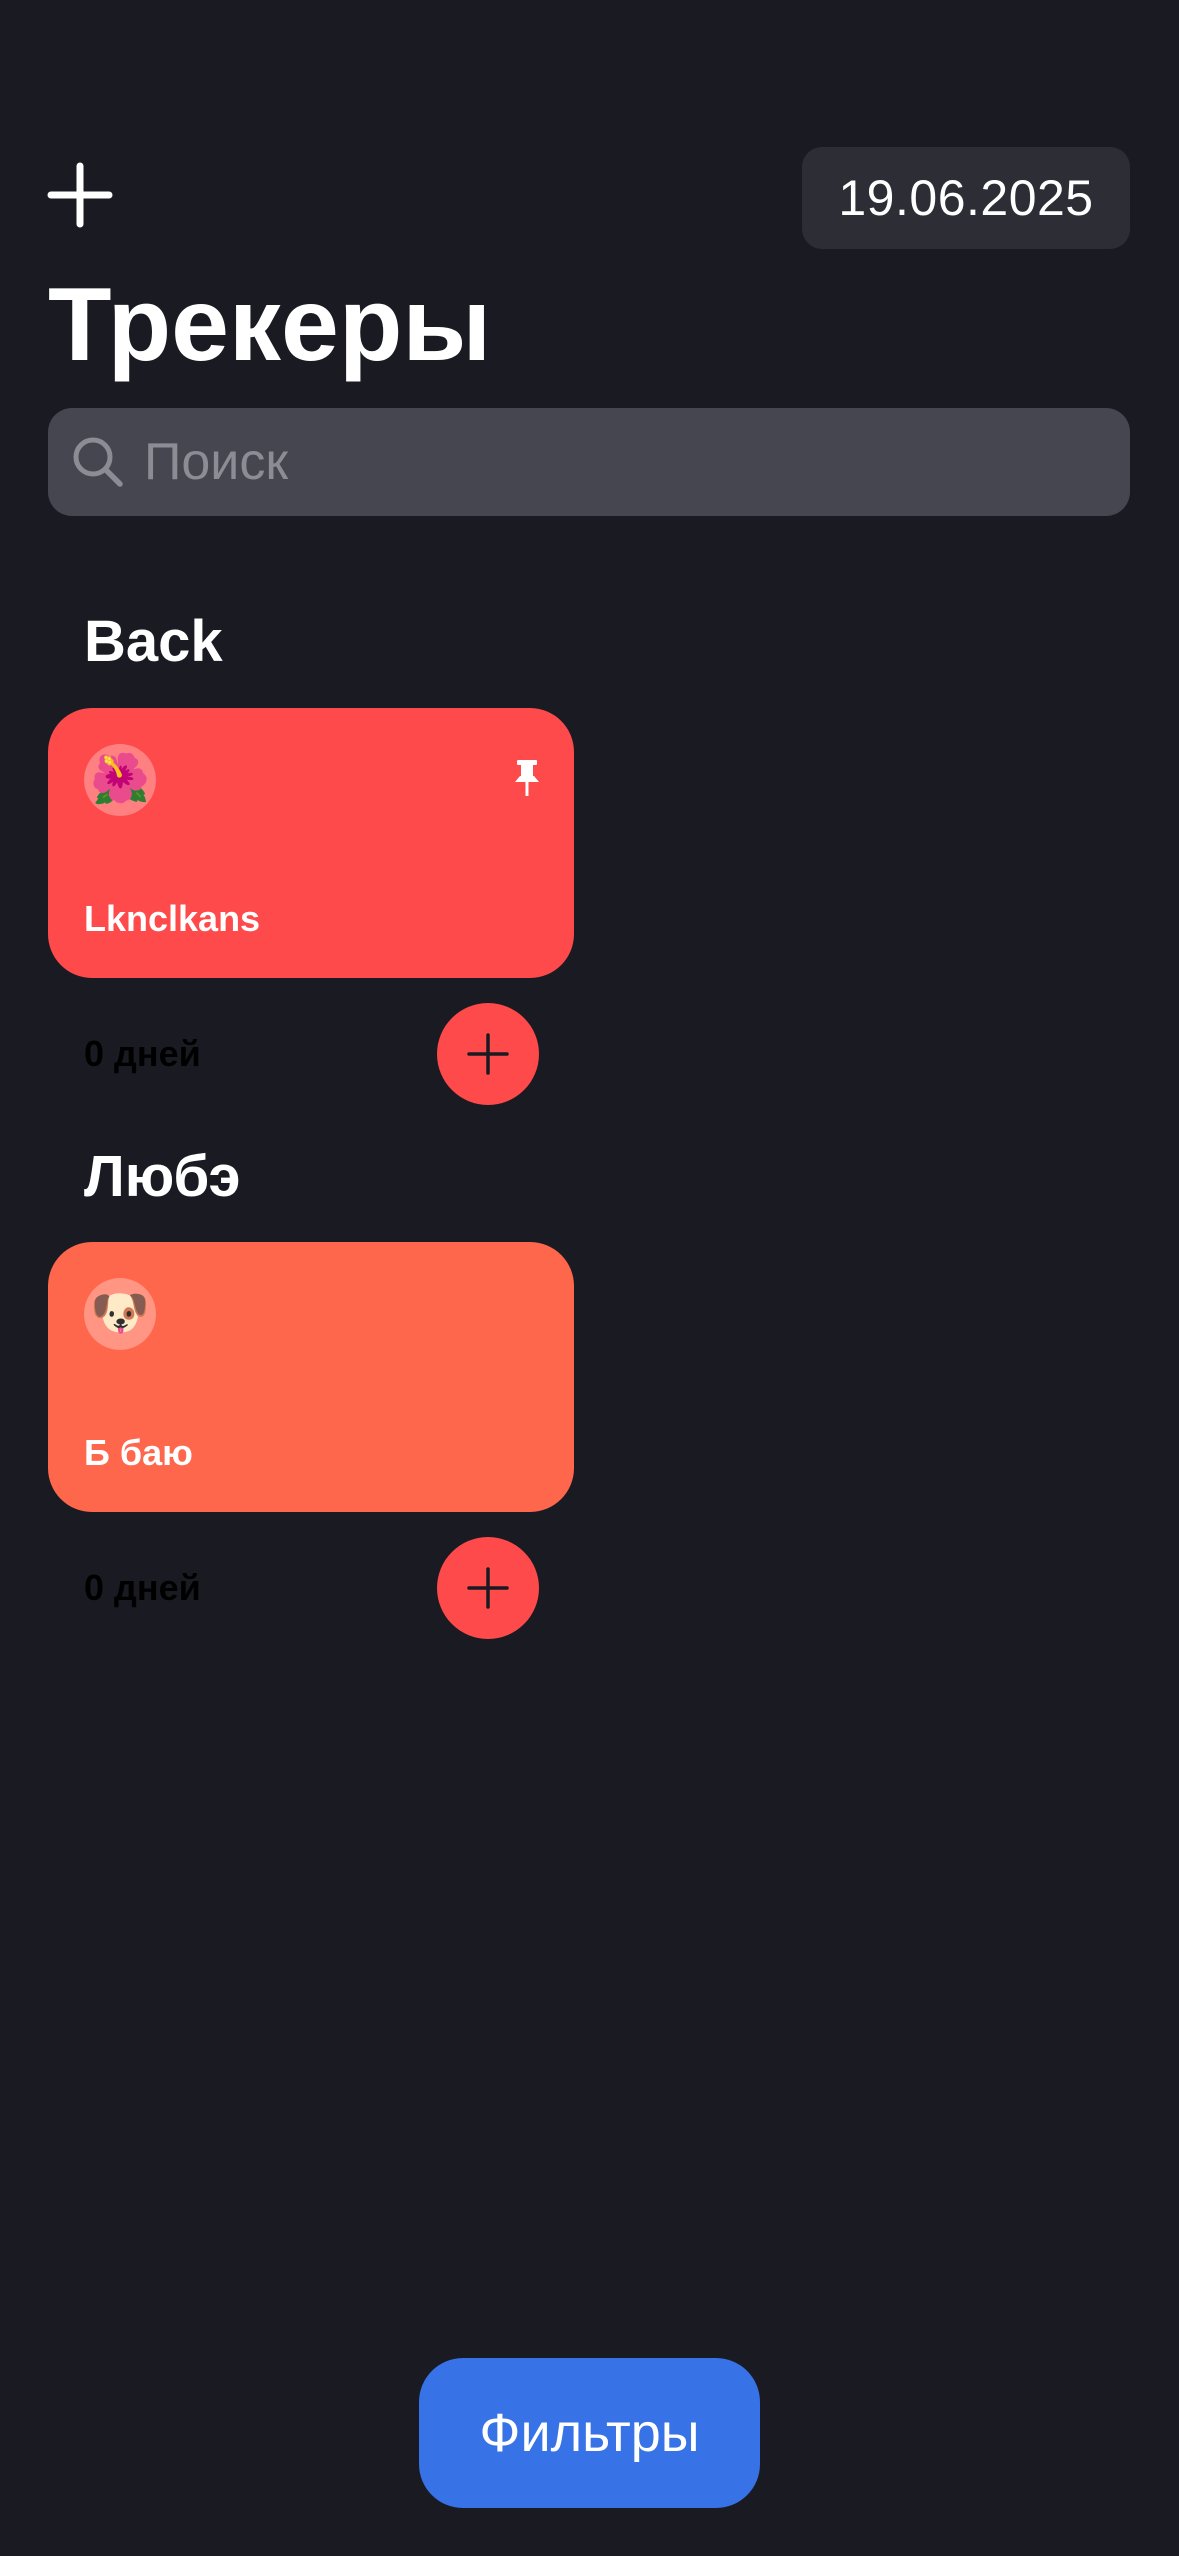 This screenshot has width=1179, height=2556. I want to click on magnifier-icon, so click(98, 462).